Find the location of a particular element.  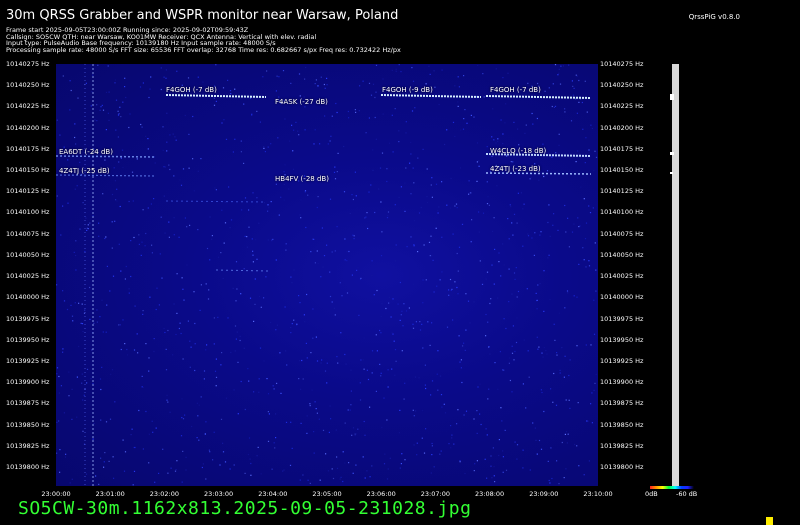

freq-tick-label: 10140000 Hz is located at coordinates (28, 297).